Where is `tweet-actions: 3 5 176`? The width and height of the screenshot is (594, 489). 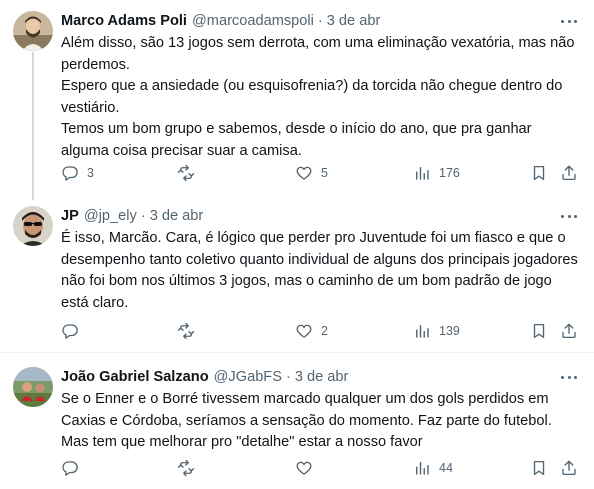 tweet-actions: 3 5 176 is located at coordinates (321, 173).